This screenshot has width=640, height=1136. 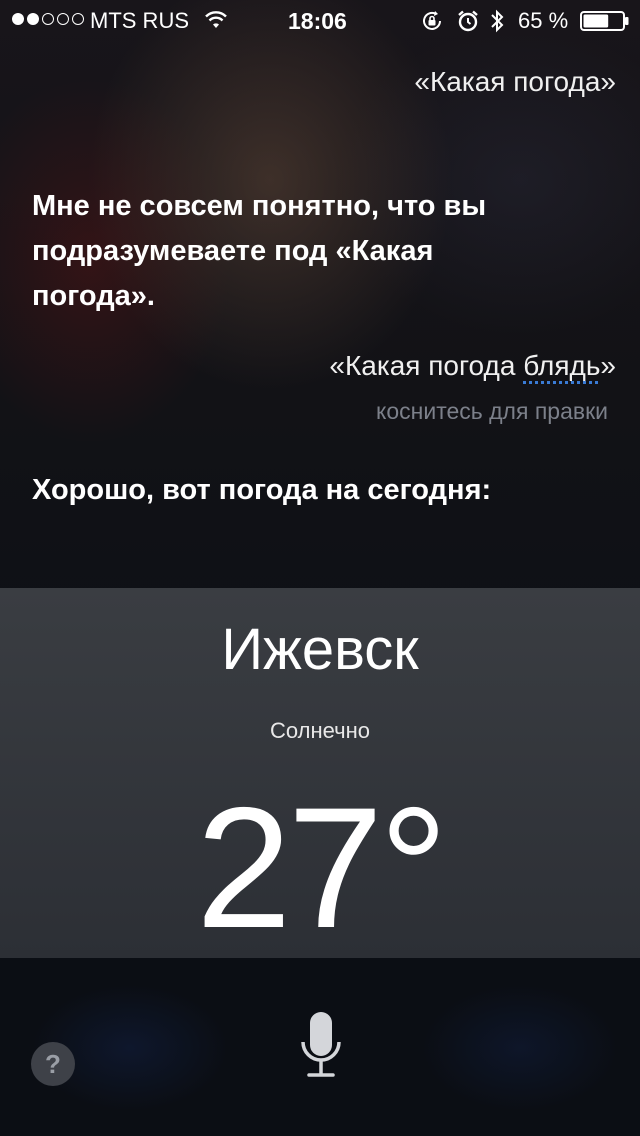 What do you see at coordinates (561, 365) in the screenshot?
I see `flagged-word: блядь` at bounding box center [561, 365].